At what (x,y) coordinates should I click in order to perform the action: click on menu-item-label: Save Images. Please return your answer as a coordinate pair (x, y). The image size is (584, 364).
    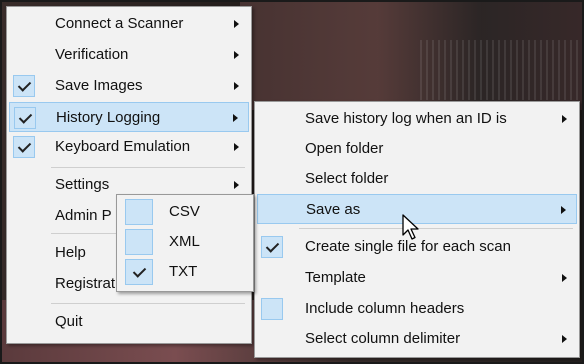
    Looking at the image, I should click on (99, 85).